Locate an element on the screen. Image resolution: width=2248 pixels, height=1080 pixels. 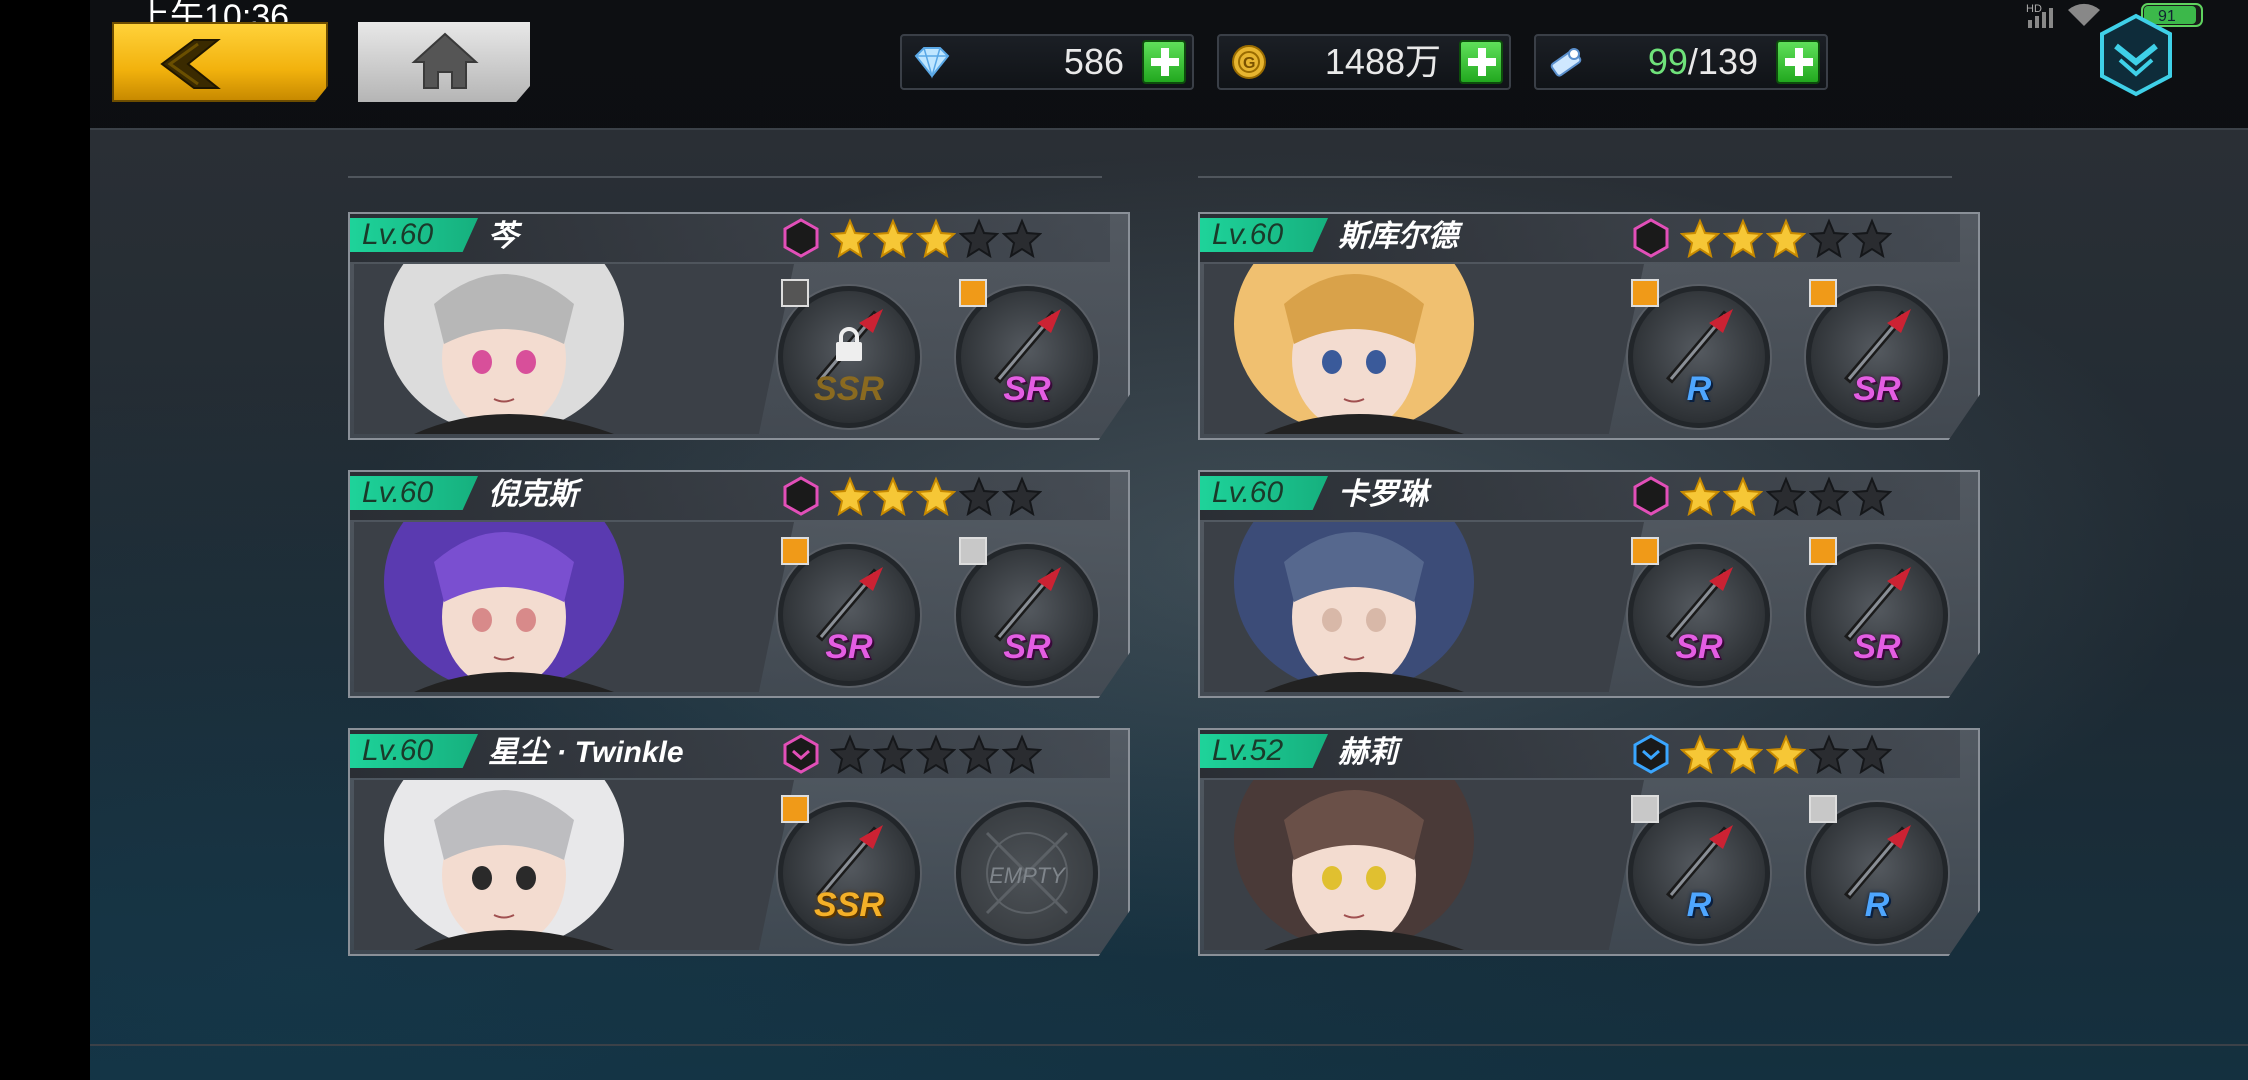
left-black-band is located at coordinates (45, 540).